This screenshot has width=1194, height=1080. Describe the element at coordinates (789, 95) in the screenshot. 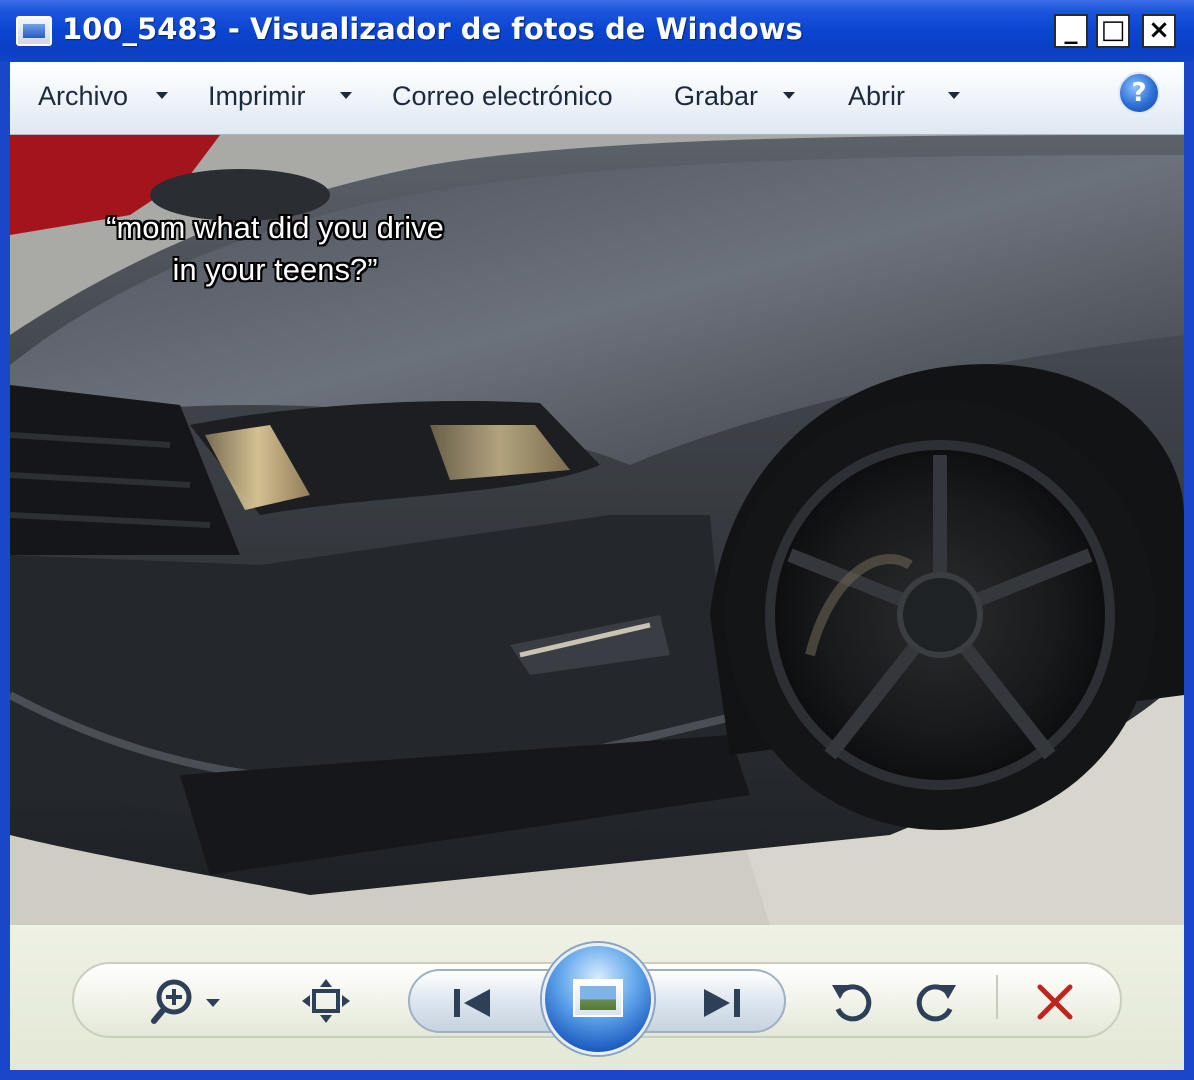

I see `menu-grabar-chevron-down-icon` at that location.